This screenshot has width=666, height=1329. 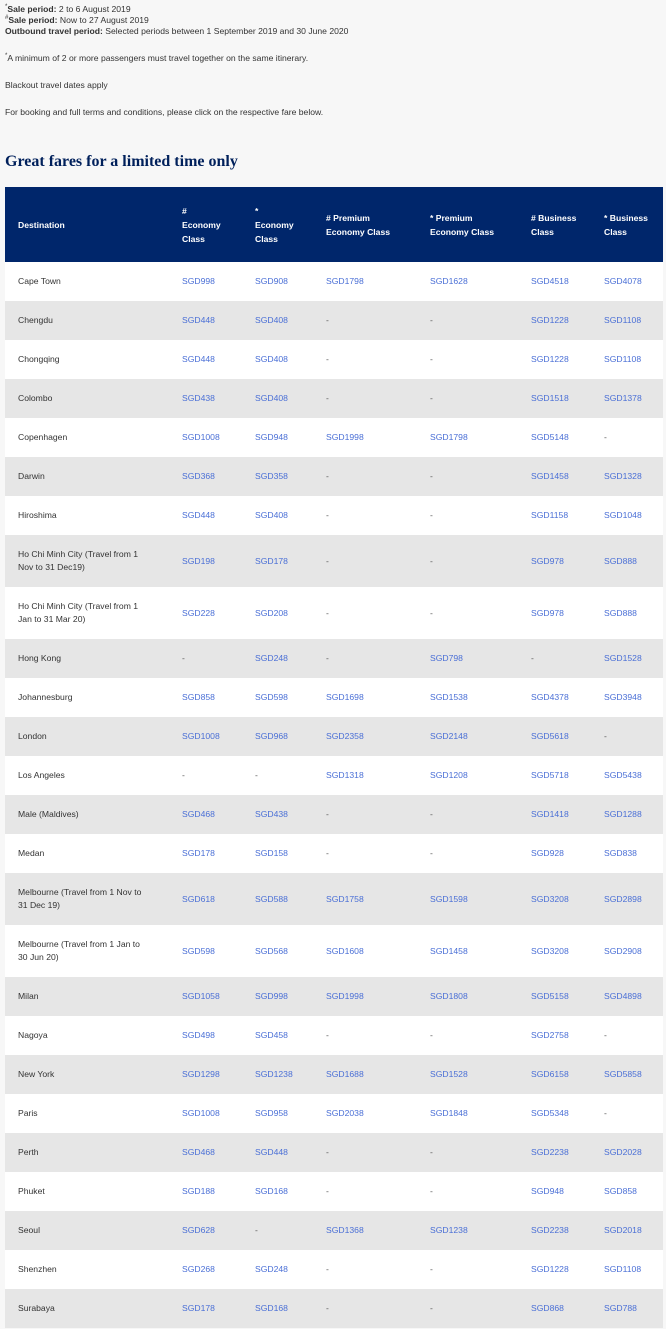 I want to click on fare-link: SGD4898, so click(x=627, y=996).